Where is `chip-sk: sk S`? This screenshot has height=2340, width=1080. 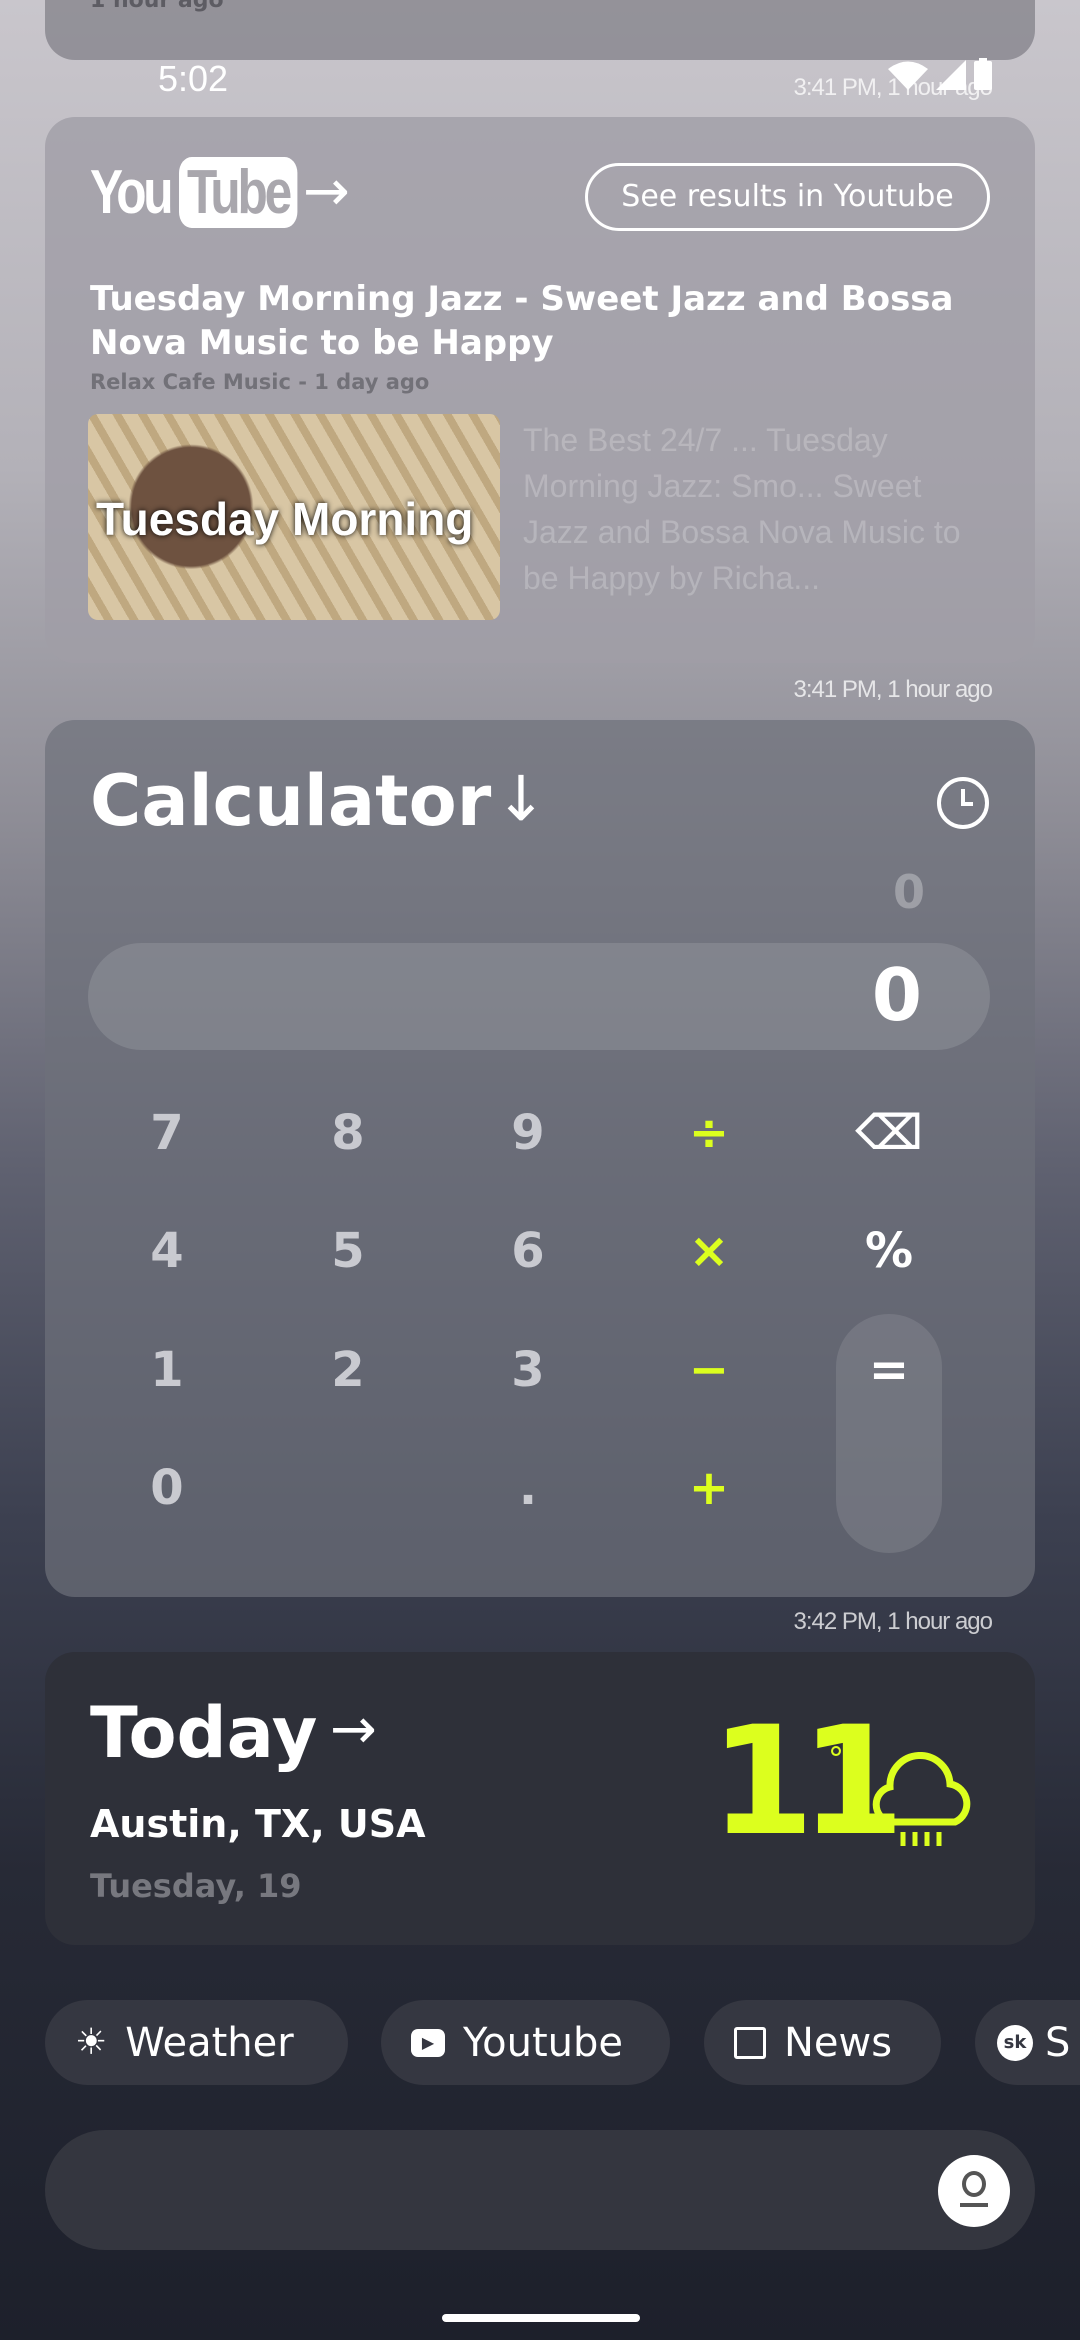
chip-sk: sk S is located at coordinates (1027, 2042).